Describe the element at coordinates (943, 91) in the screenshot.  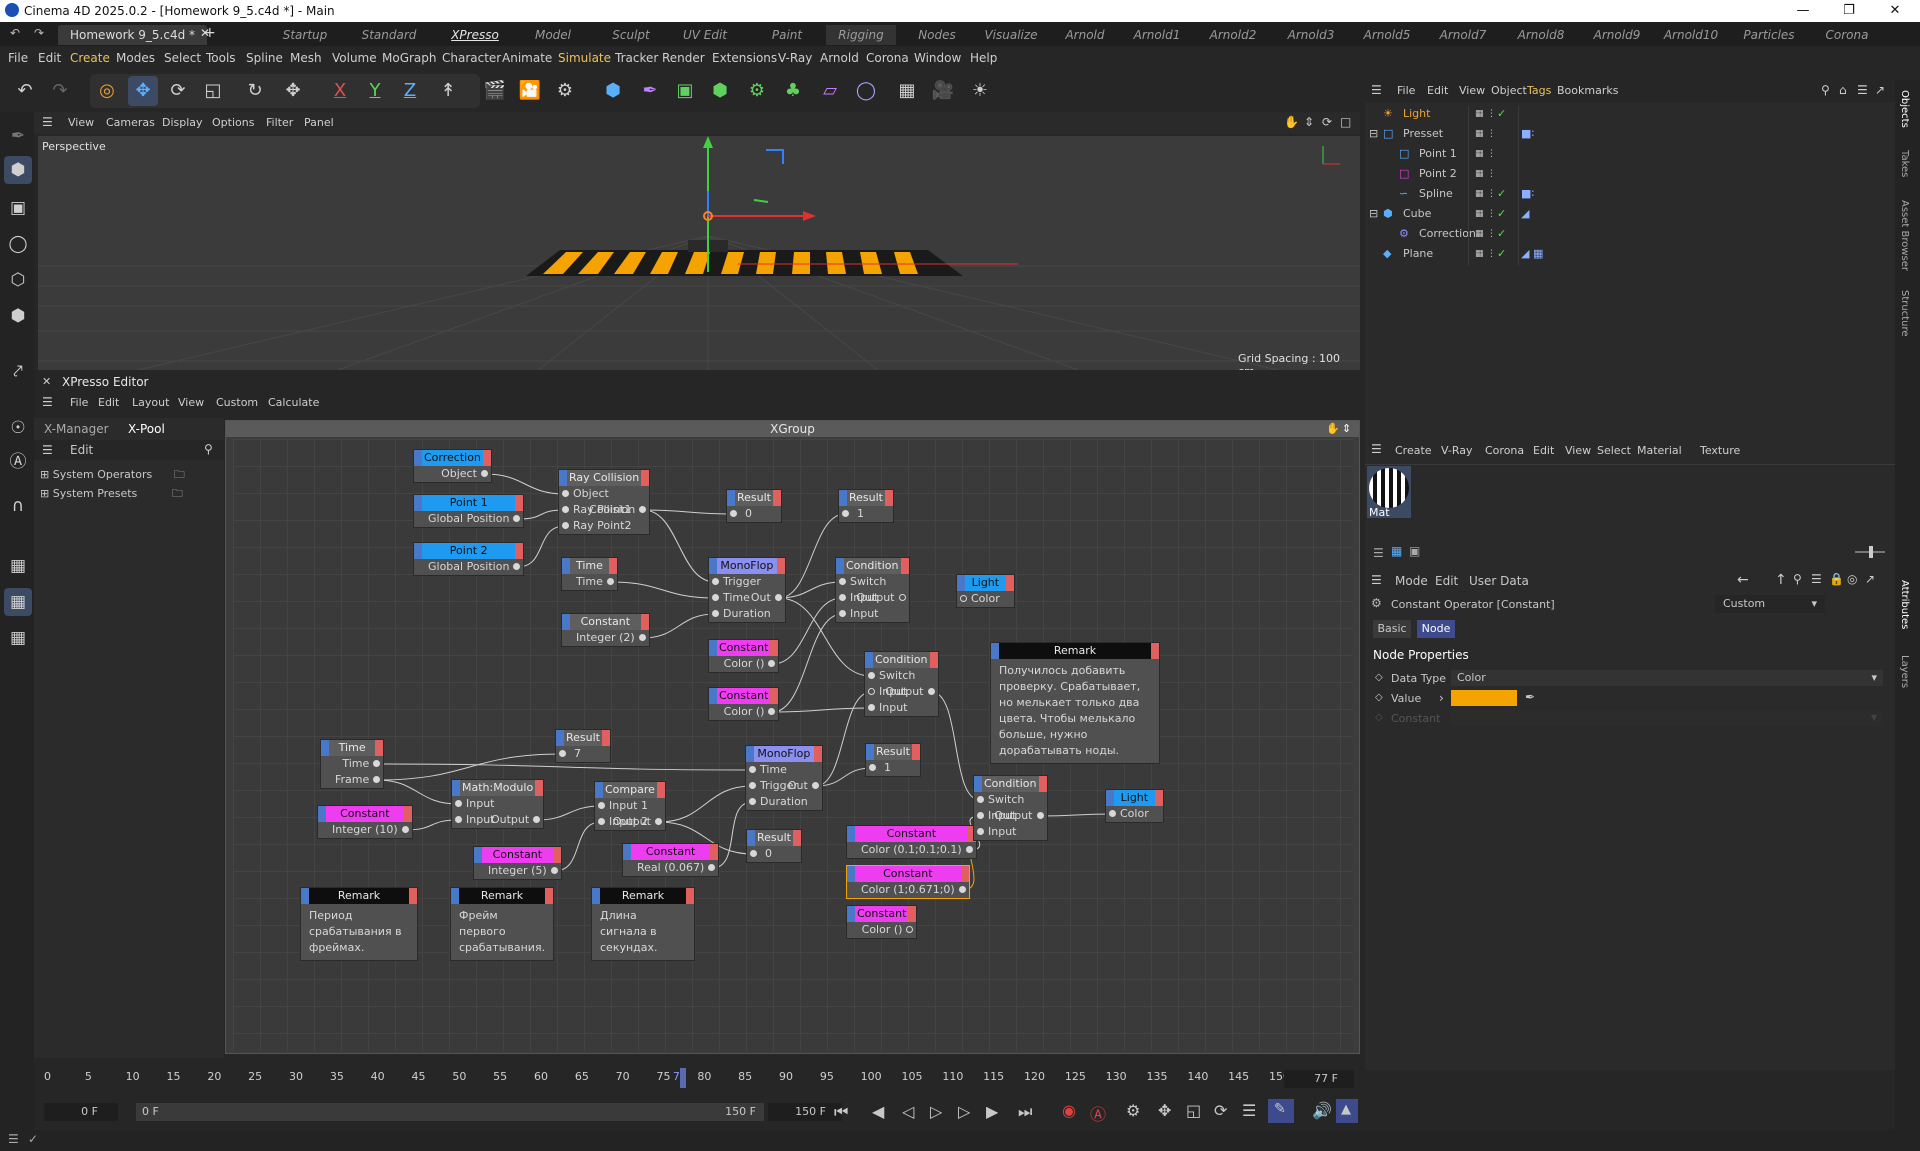
I see `camera-icon: 🎥` at that location.